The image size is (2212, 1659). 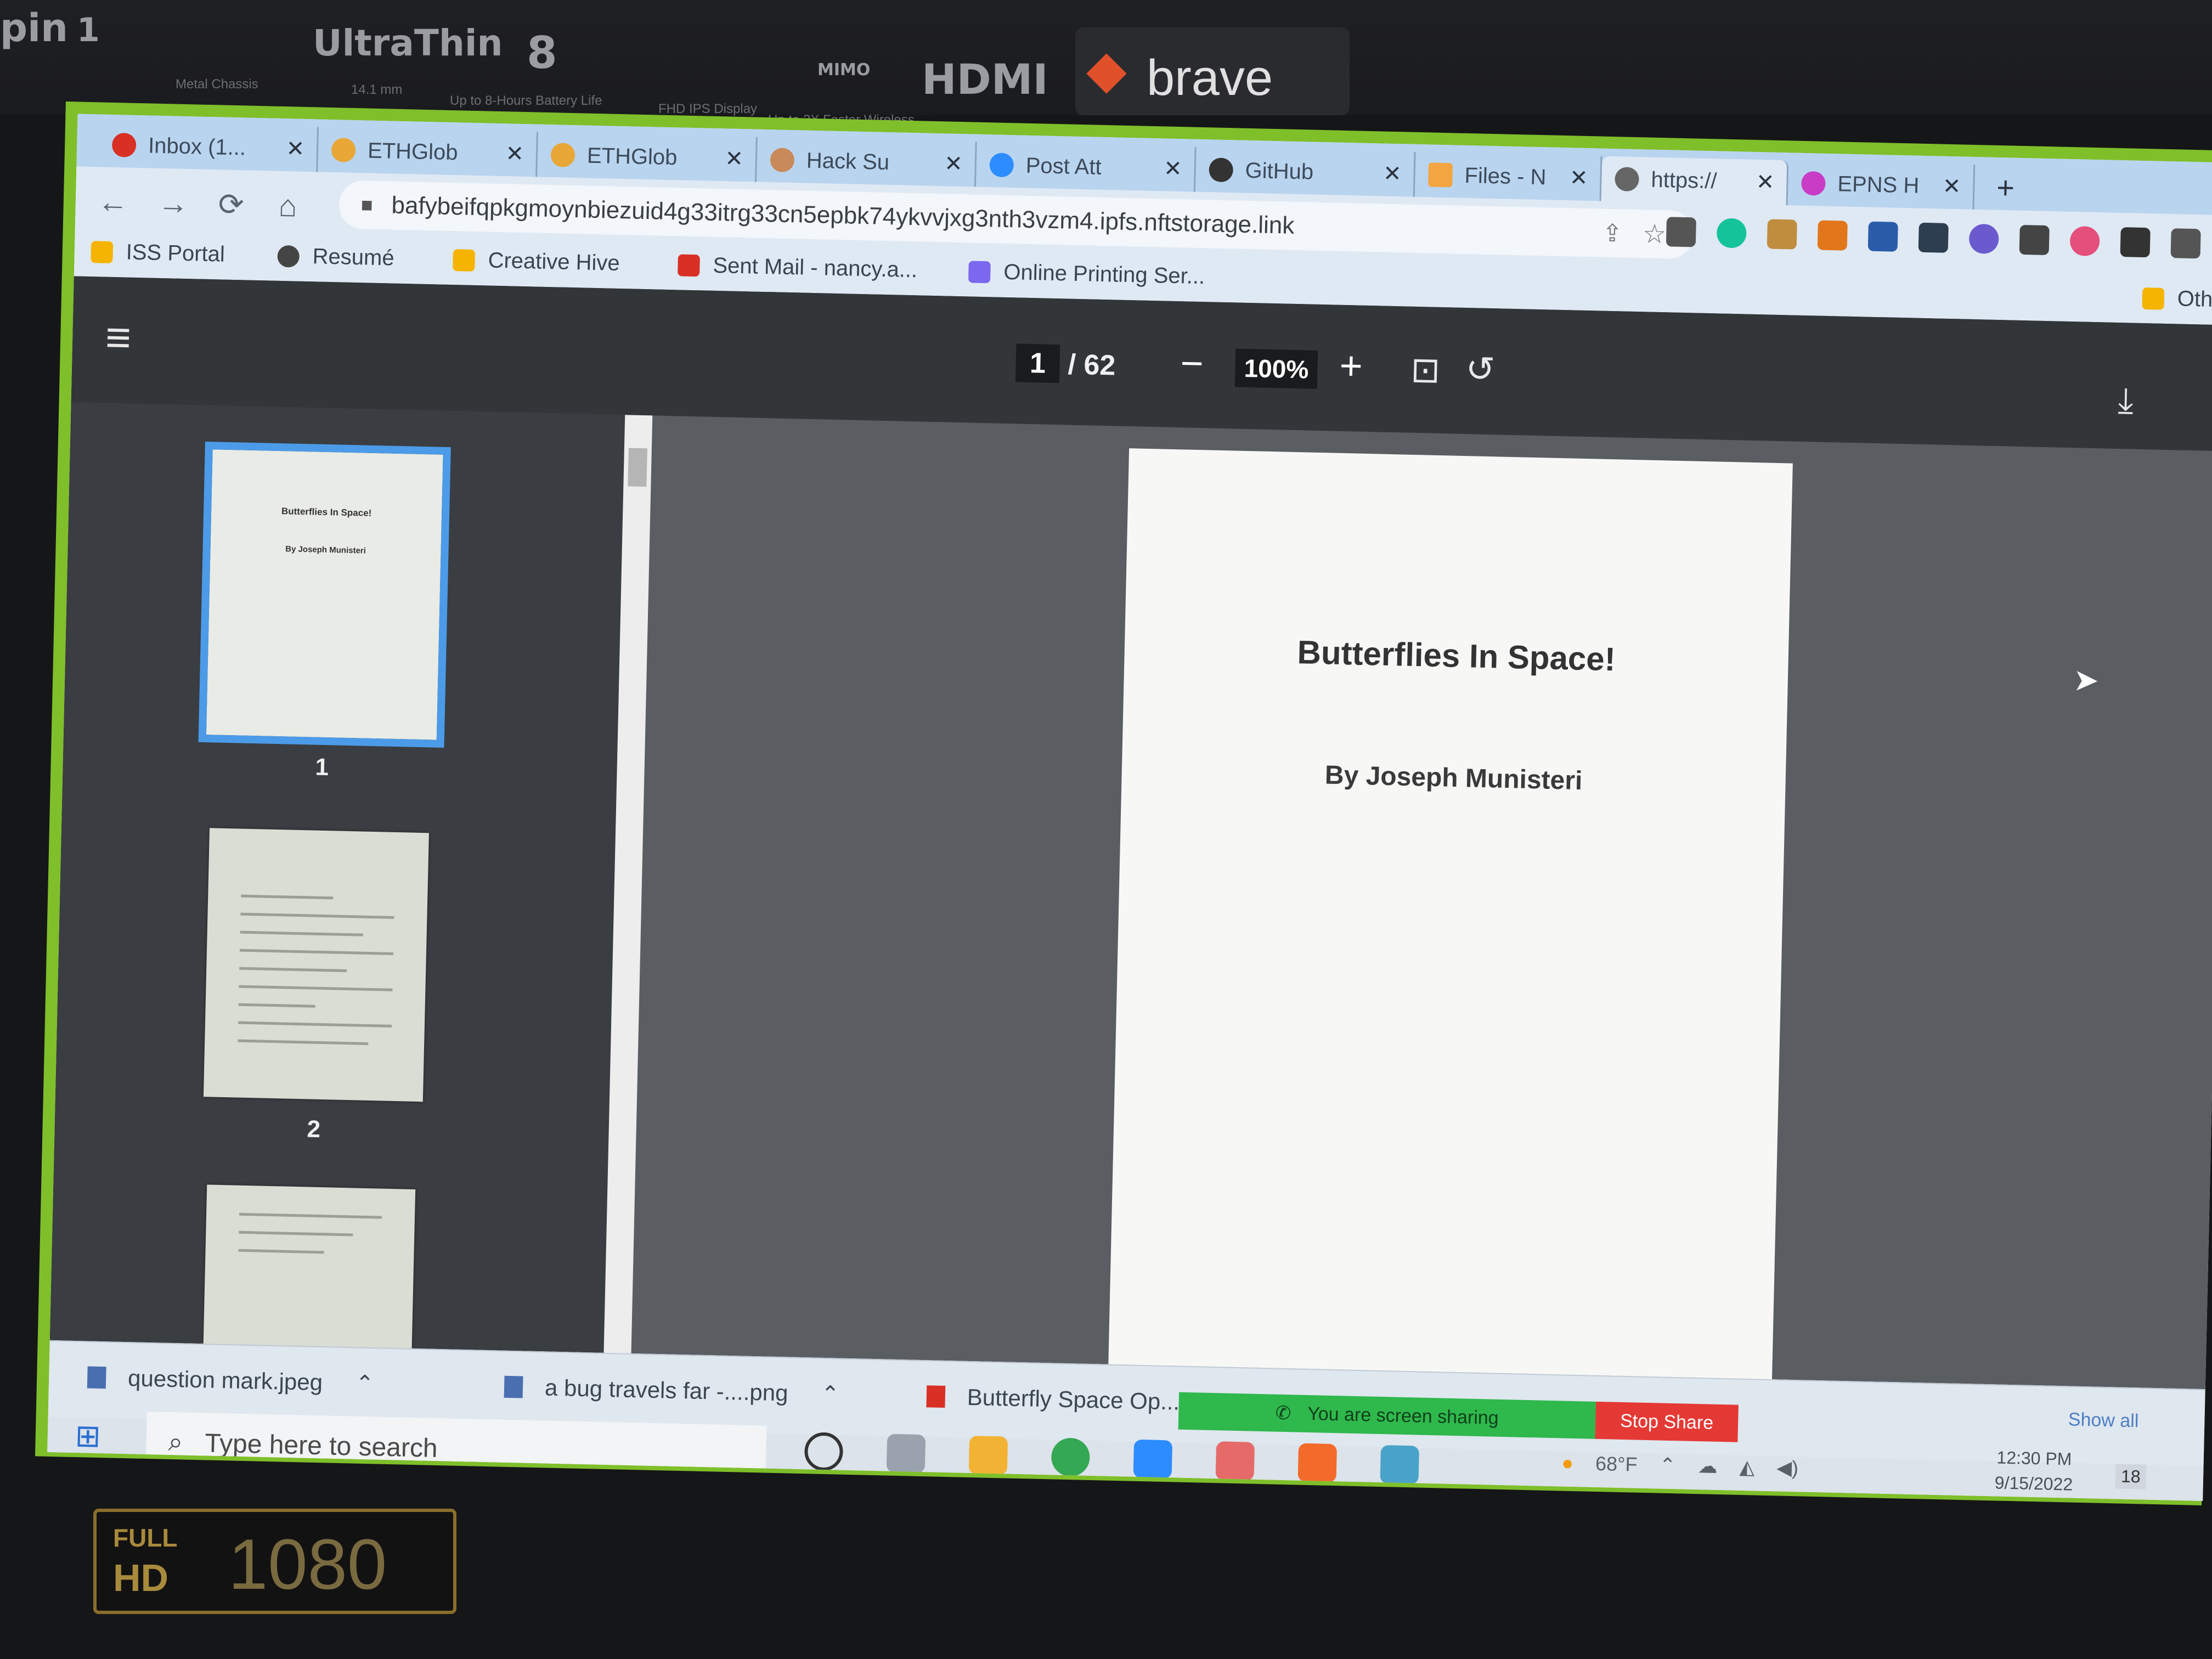 I want to click on share-icon: ⇪, so click(x=1613, y=233).